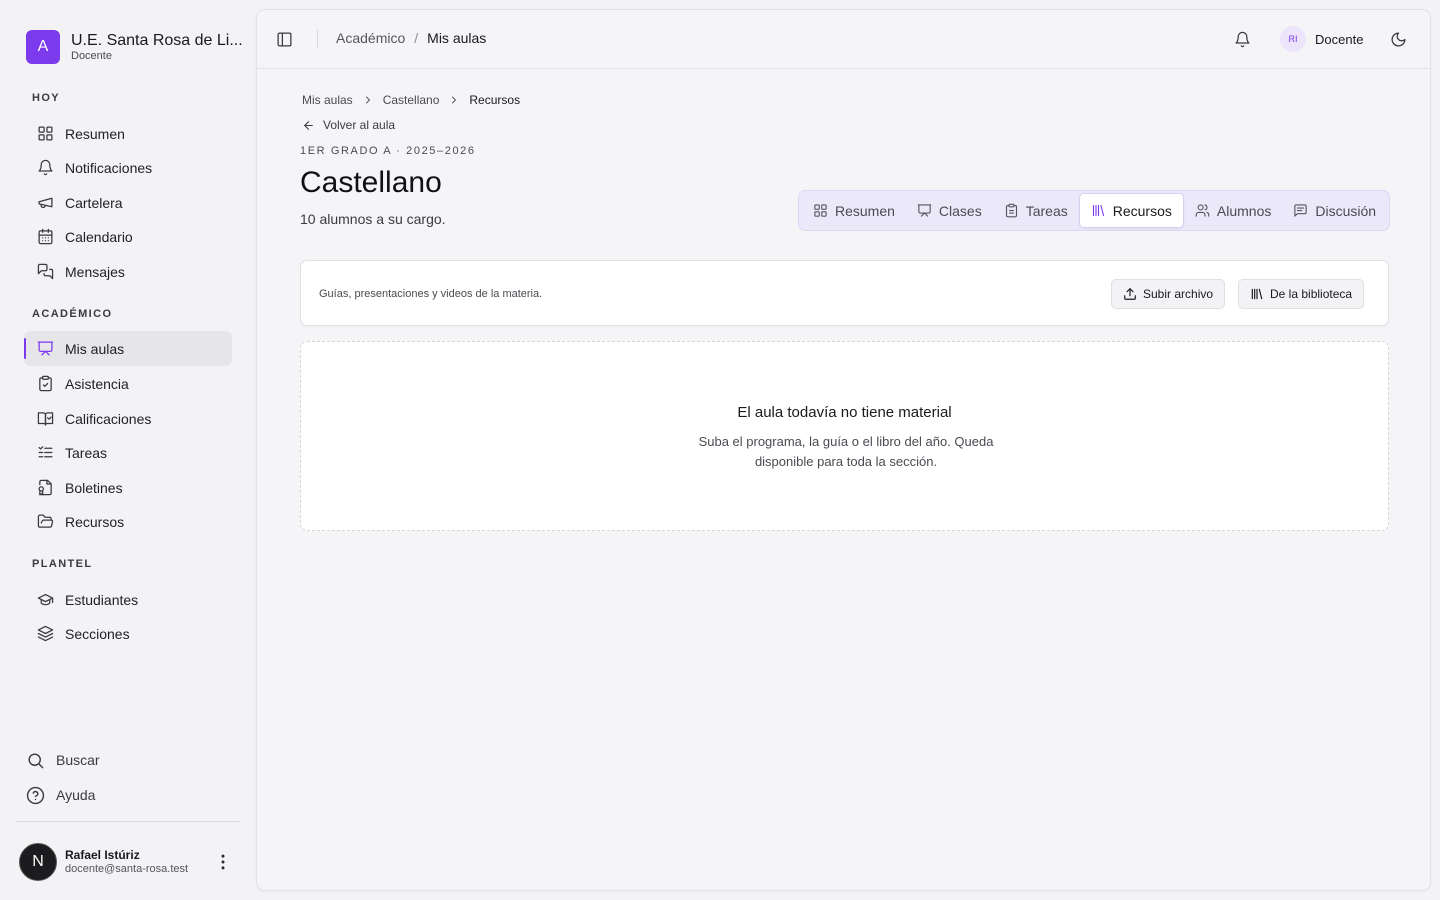 This screenshot has width=1440, height=900. What do you see at coordinates (102, 855) in the screenshot?
I see `user-name: Rafael Istúriz` at bounding box center [102, 855].